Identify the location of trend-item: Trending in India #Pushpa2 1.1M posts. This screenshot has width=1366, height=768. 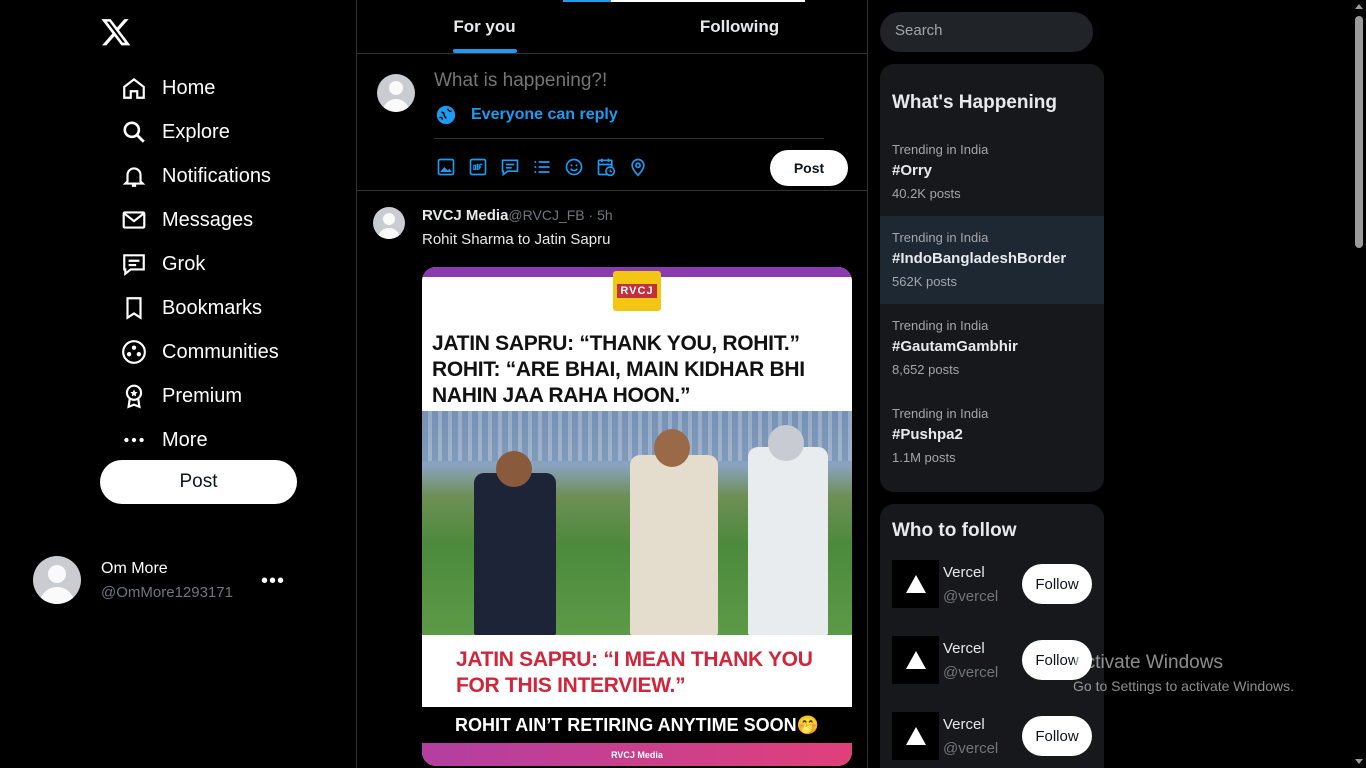
(992, 436).